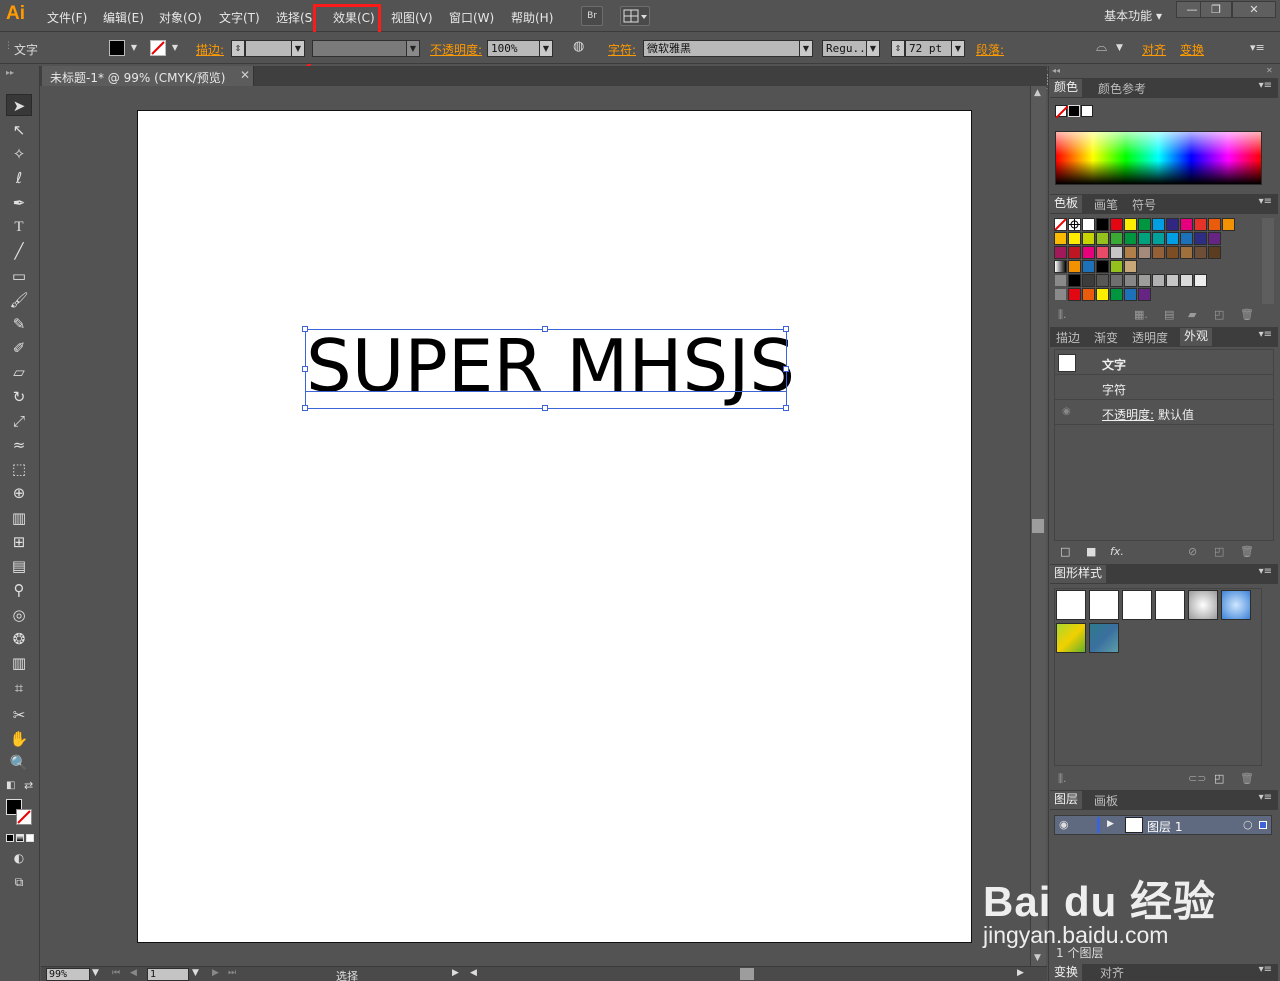 This screenshot has height=981, width=1280. What do you see at coordinates (67, 17) in the screenshot?
I see `menu-file: 文件(F)` at bounding box center [67, 17].